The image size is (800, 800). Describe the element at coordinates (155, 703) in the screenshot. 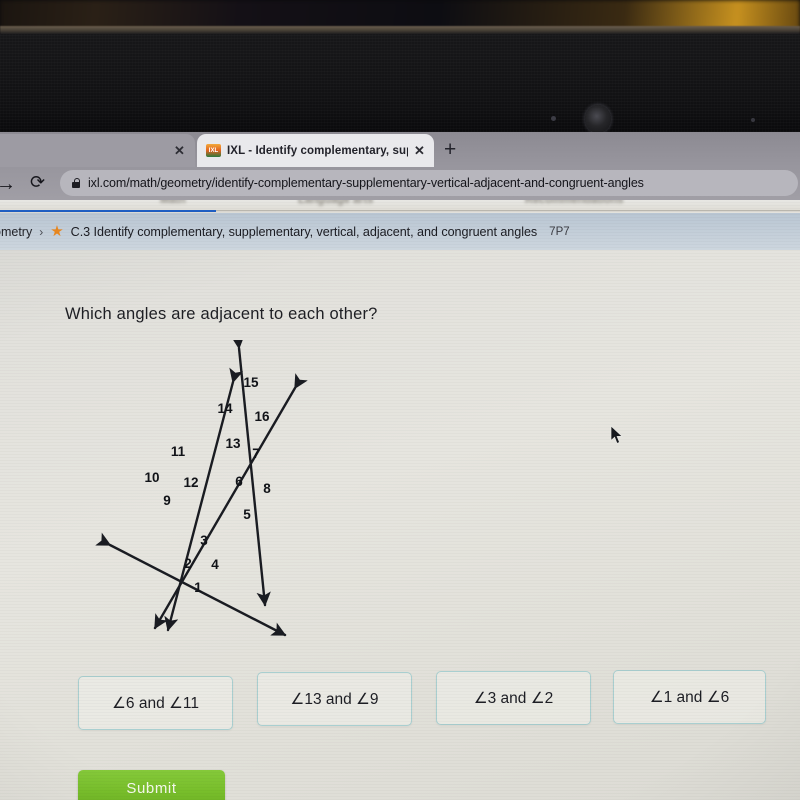

I see `choice-0: ∠6 and ∠11` at that location.